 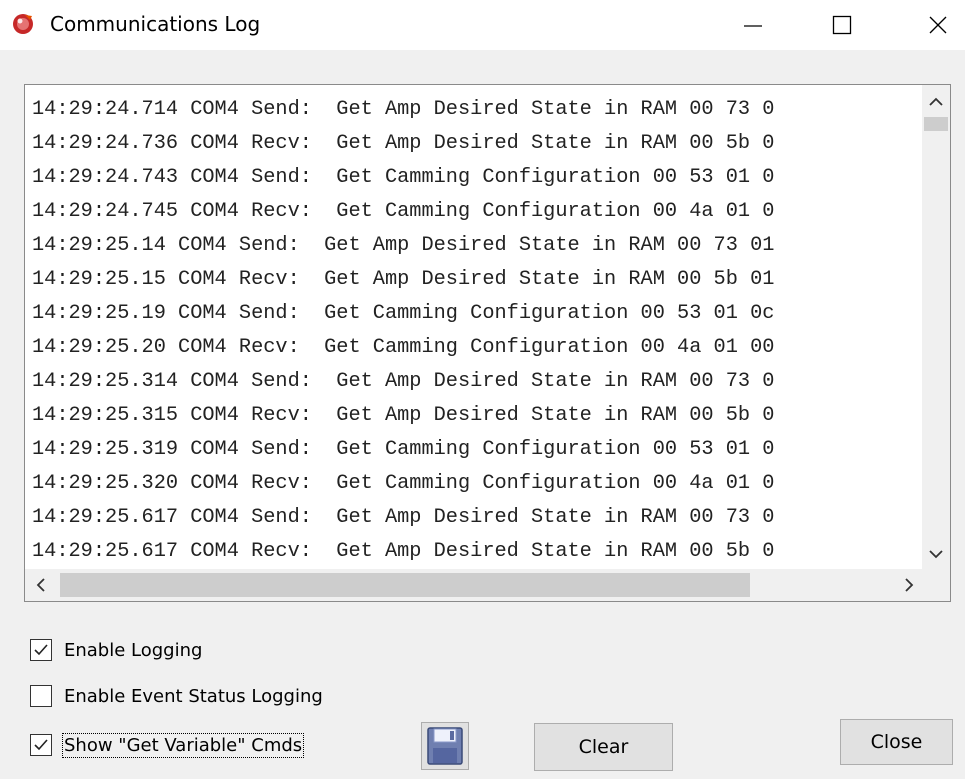 I want to click on chevron-down-icon, so click(x=936, y=554).